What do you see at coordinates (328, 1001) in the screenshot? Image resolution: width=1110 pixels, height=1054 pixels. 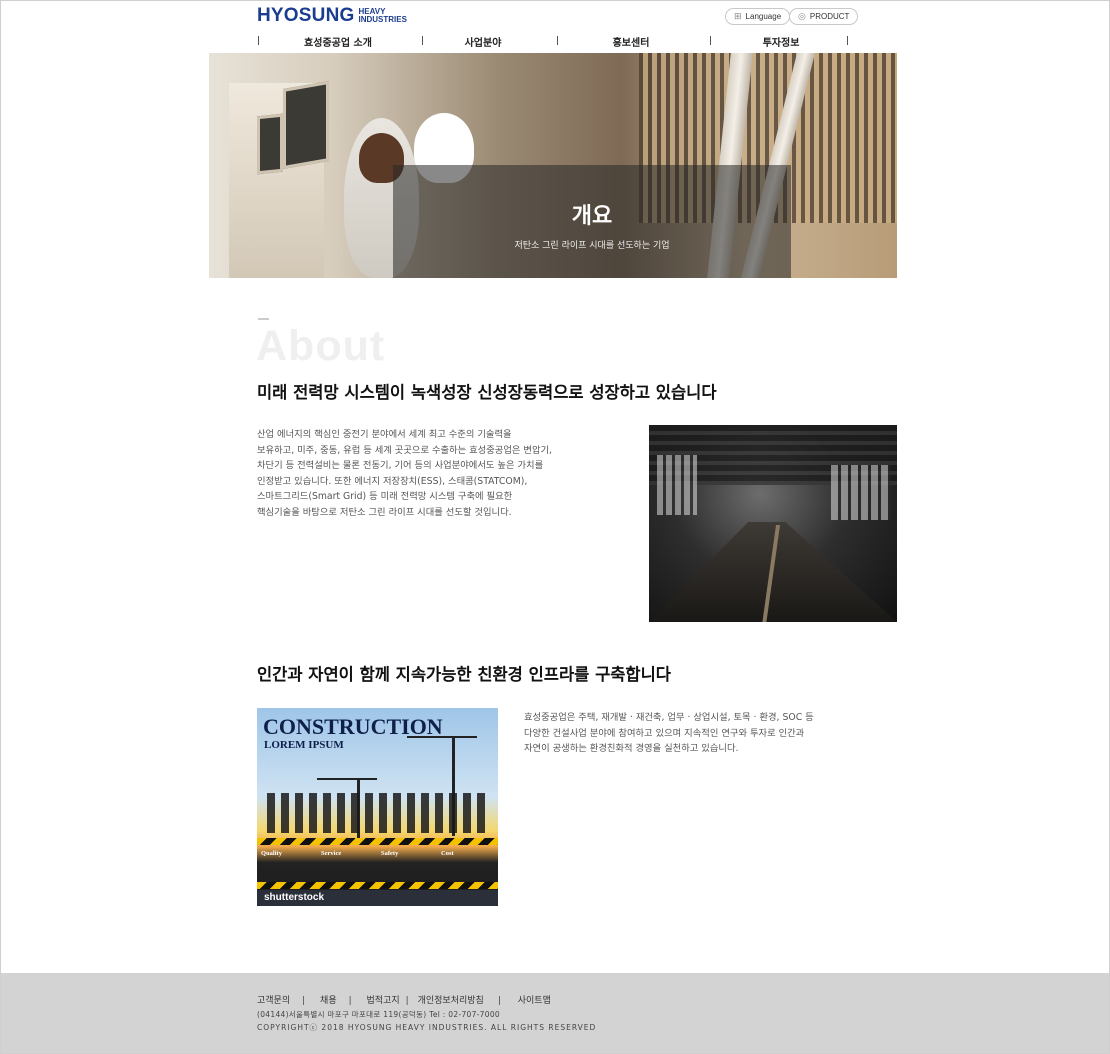 I see `footer-link-careers: 채용` at bounding box center [328, 1001].